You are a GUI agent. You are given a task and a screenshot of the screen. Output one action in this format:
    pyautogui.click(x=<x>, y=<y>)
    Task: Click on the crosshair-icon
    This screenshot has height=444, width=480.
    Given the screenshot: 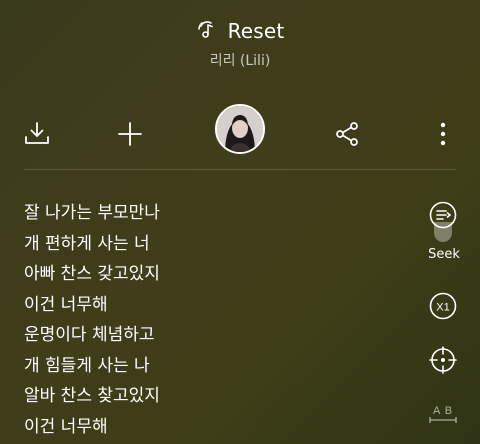 What is the action you would take?
    pyautogui.click(x=443, y=360)
    